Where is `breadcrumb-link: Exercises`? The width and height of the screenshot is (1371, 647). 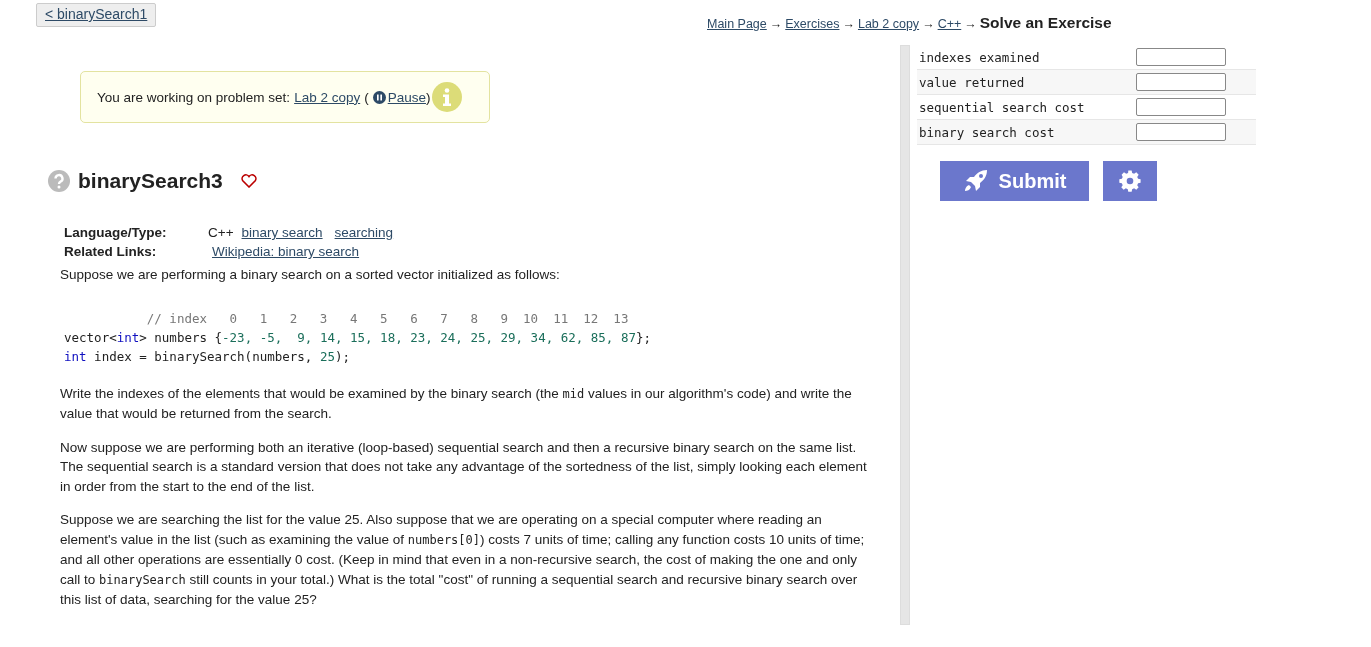 breadcrumb-link: Exercises is located at coordinates (812, 24).